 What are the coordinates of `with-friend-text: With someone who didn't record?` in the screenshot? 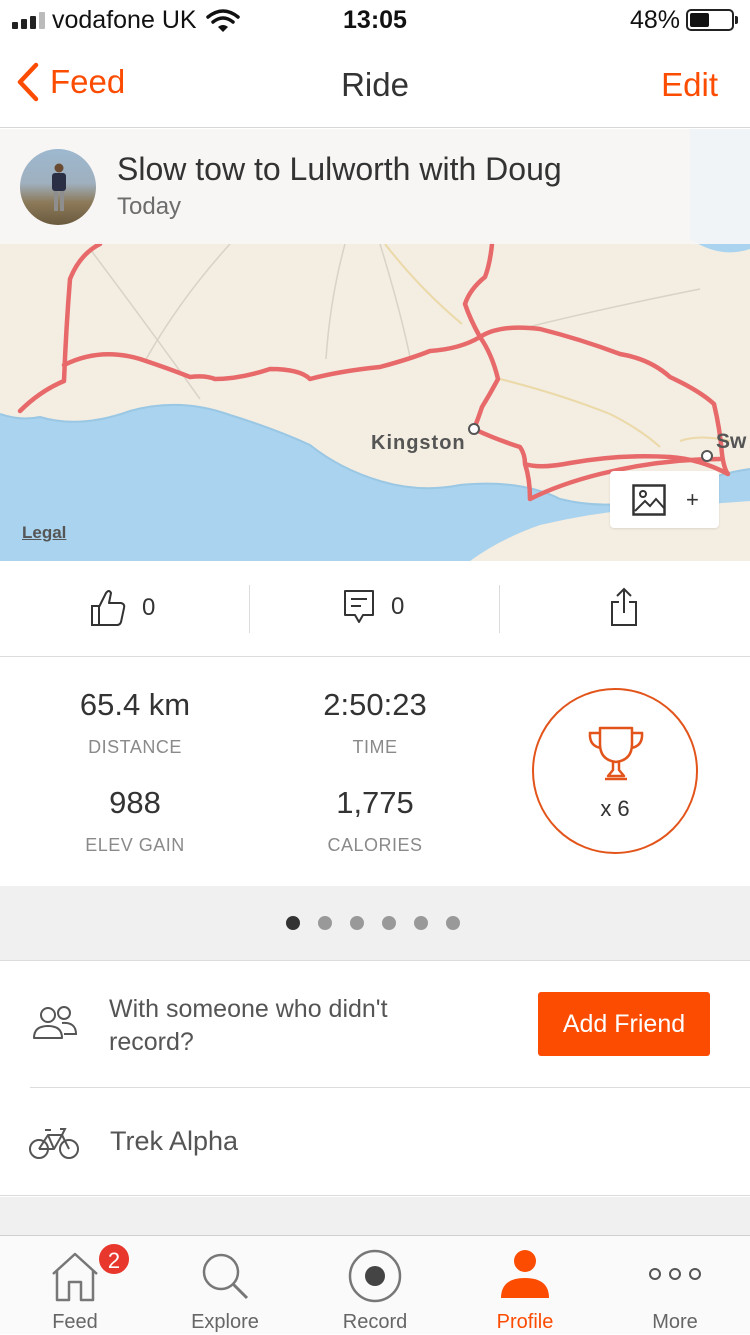 It's located at (248, 1025).